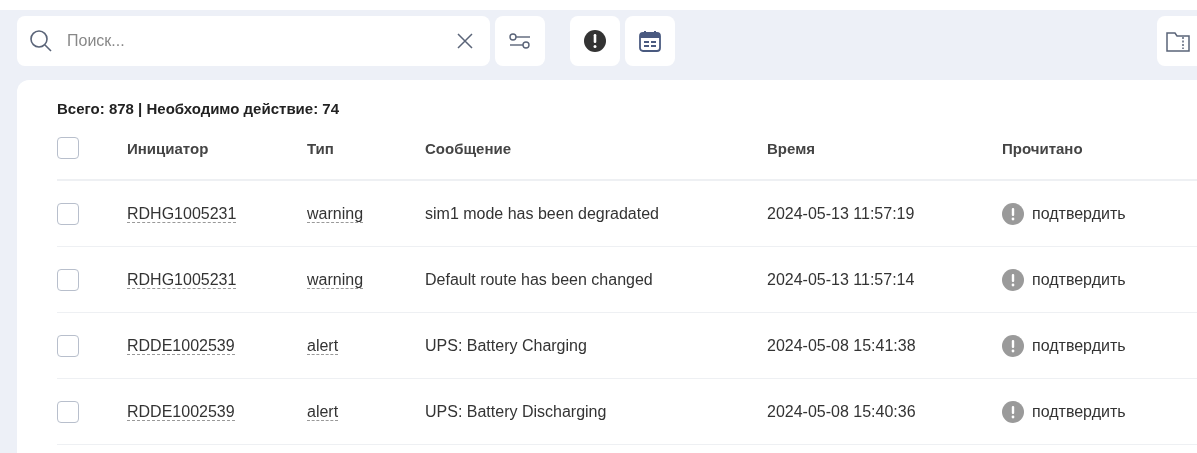 Image resolution: width=1197 pixels, height=453 pixels. I want to click on close-icon, so click(465, 41).